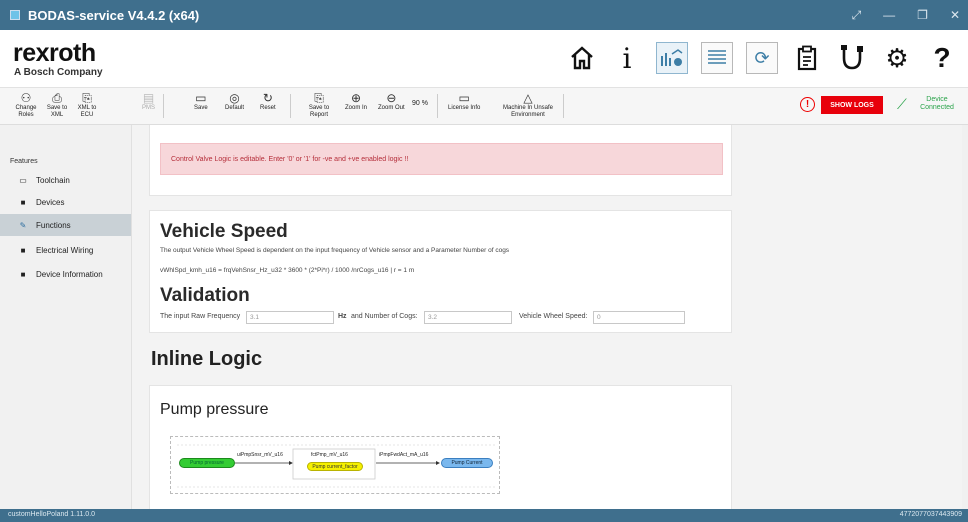  What do you see at coordinates (942, 58) in the screenshot?
I see `help-icon: ?` at bounding box center [942, 58].